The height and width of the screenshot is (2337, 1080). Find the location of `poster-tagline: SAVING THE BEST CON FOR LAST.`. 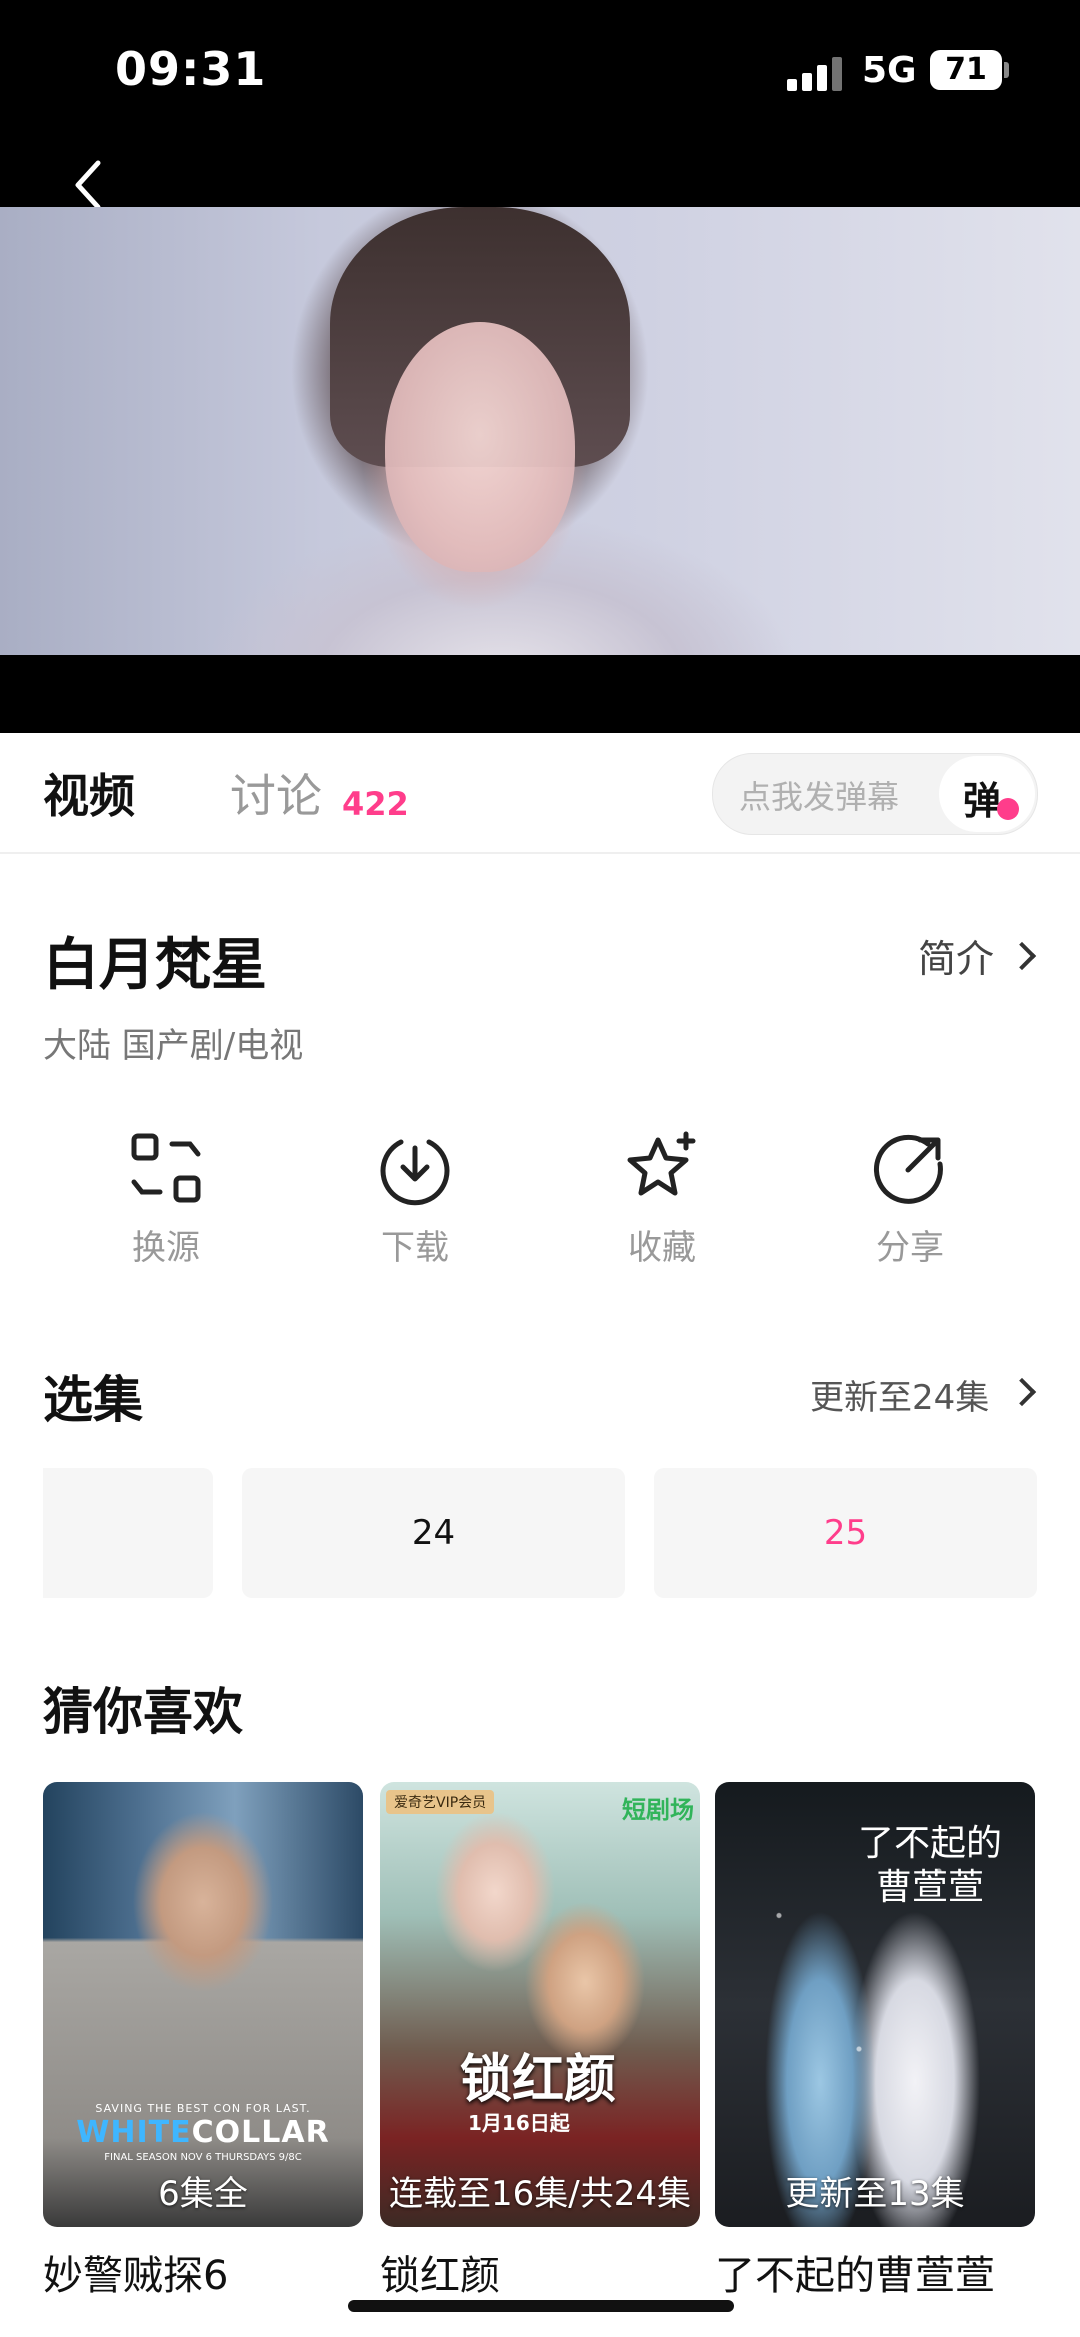

poster-tagline: SAVING THE BEST CON FOR LAST. is located at coordinates (203, 2108).